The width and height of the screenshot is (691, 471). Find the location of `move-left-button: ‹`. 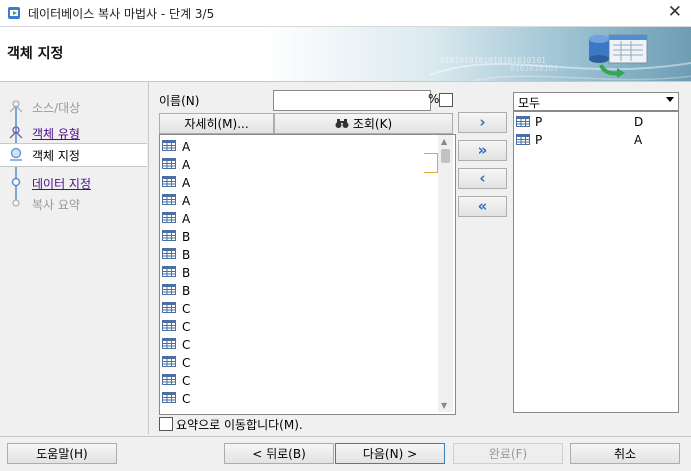

move-left-button: ‹ is located at coordinates (482, 178).